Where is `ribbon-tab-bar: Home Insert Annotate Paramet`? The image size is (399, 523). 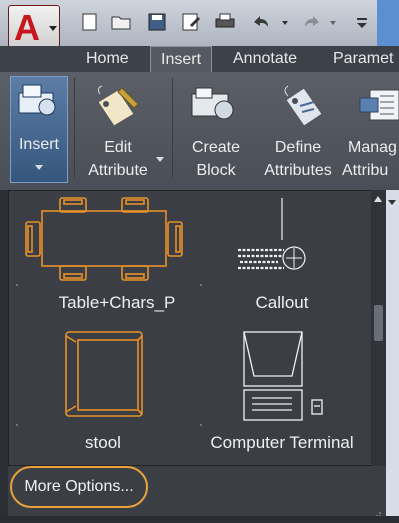
ribbon-tab-bar: Home Insert Annotate Paramet is located at coordinates (199, 59).